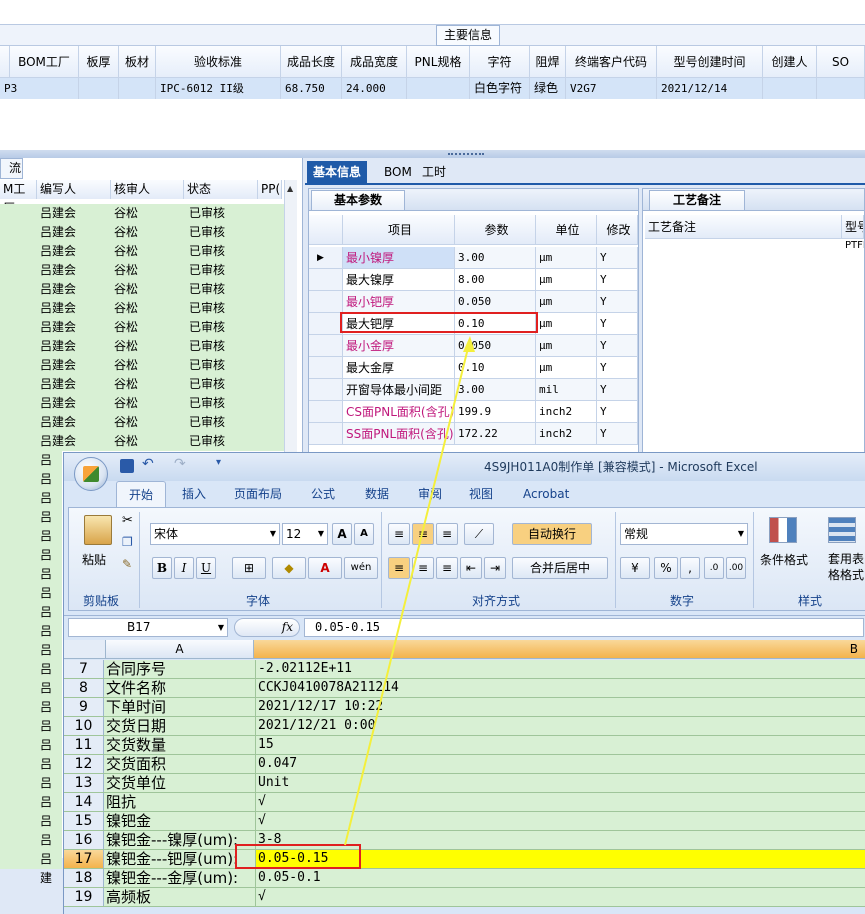  What do you see at coordinates (469, 344) in the screenshot?
I see `arrow-head` at bounding box center [469, 344].